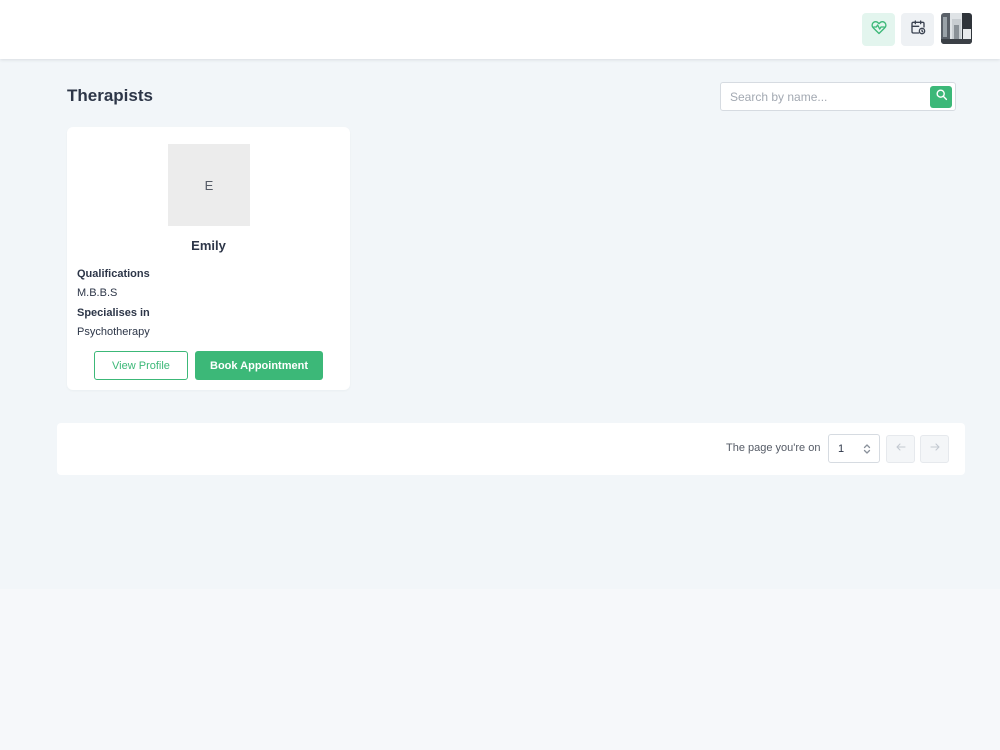 The height and width of the screenshot is (750, 1000). Describe the element at coordinates (97, 293) in the screenshot. I see `qualifications-value: M.B.B.S` at that location.